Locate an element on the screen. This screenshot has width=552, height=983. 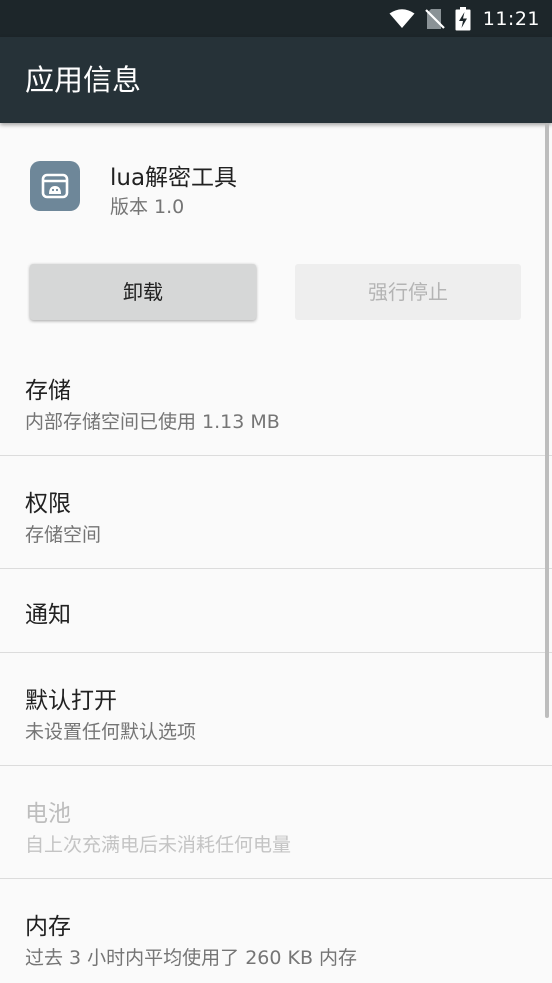
app-version: 版本 1.0 is located at coordinates (147, 207).